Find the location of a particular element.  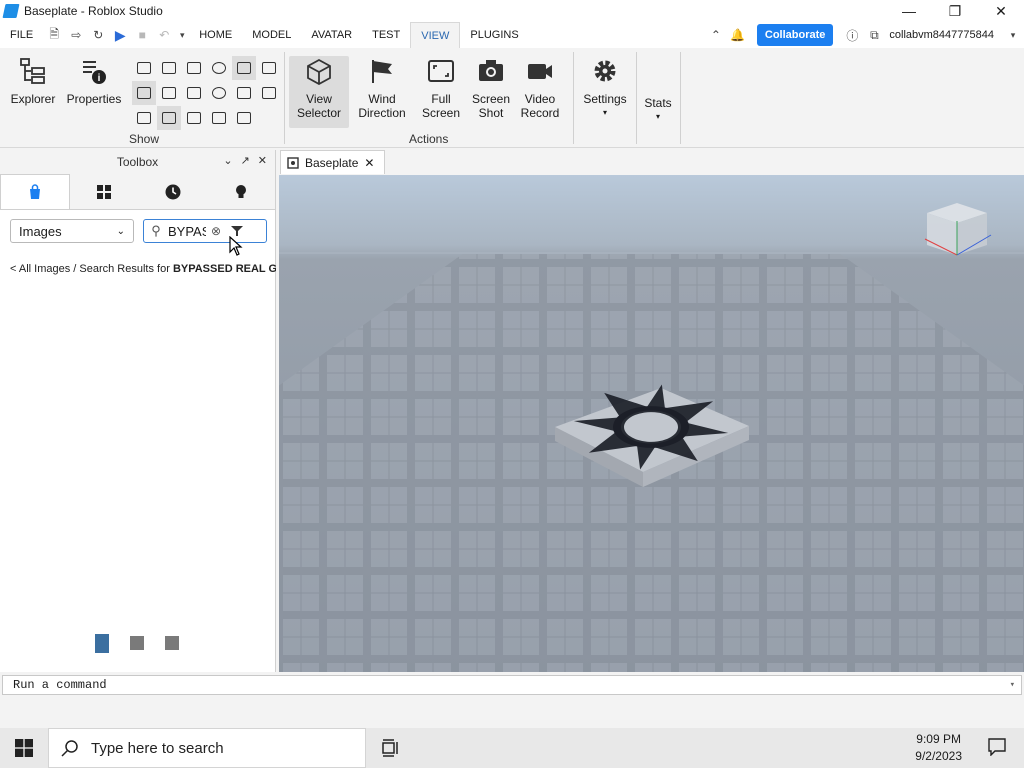

full-screen-label-2: Screen is located at coordinates (441, 113).